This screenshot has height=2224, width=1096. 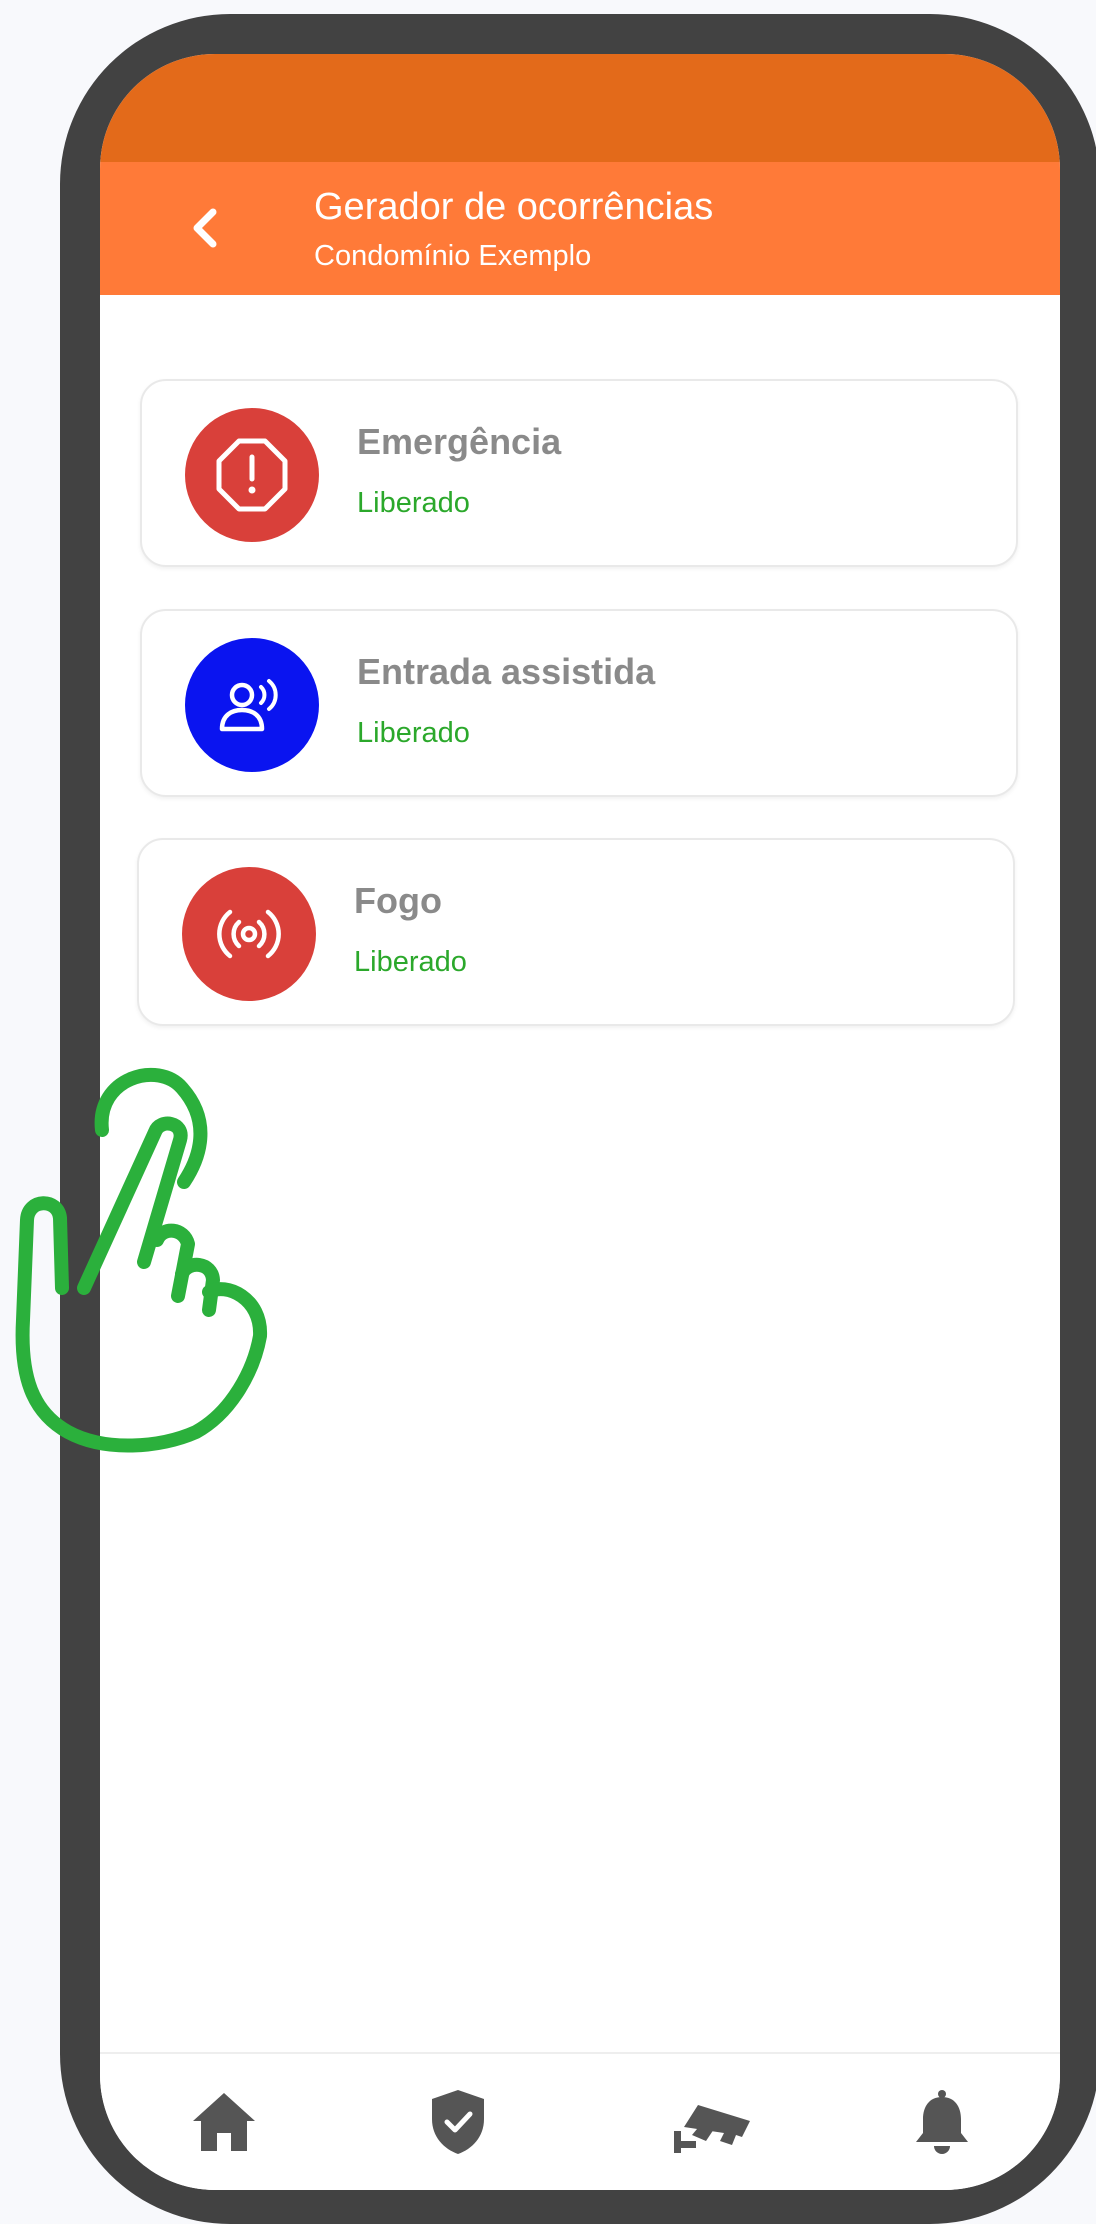 I want to click on occurrence-name: Entrada assistida, so click(x=506, y=671).